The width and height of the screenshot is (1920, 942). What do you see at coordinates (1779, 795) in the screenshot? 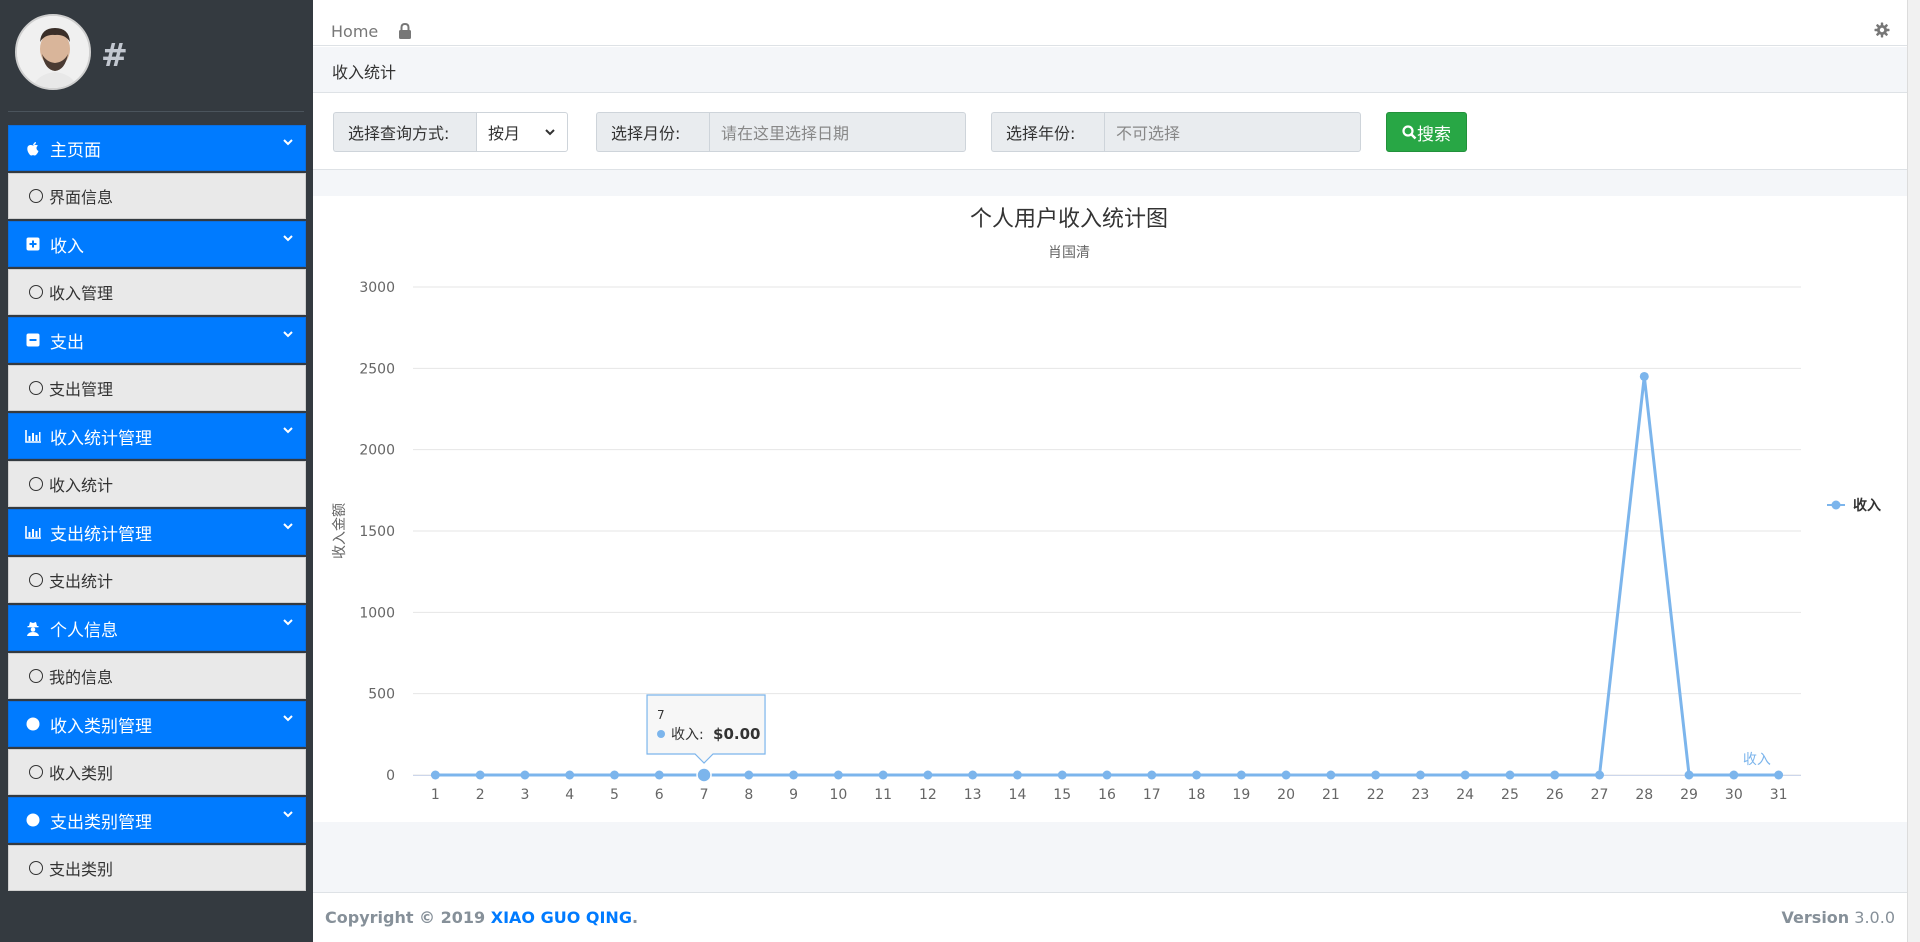
I see `x-tick-label: 31` at bounding box center [1779, 795].